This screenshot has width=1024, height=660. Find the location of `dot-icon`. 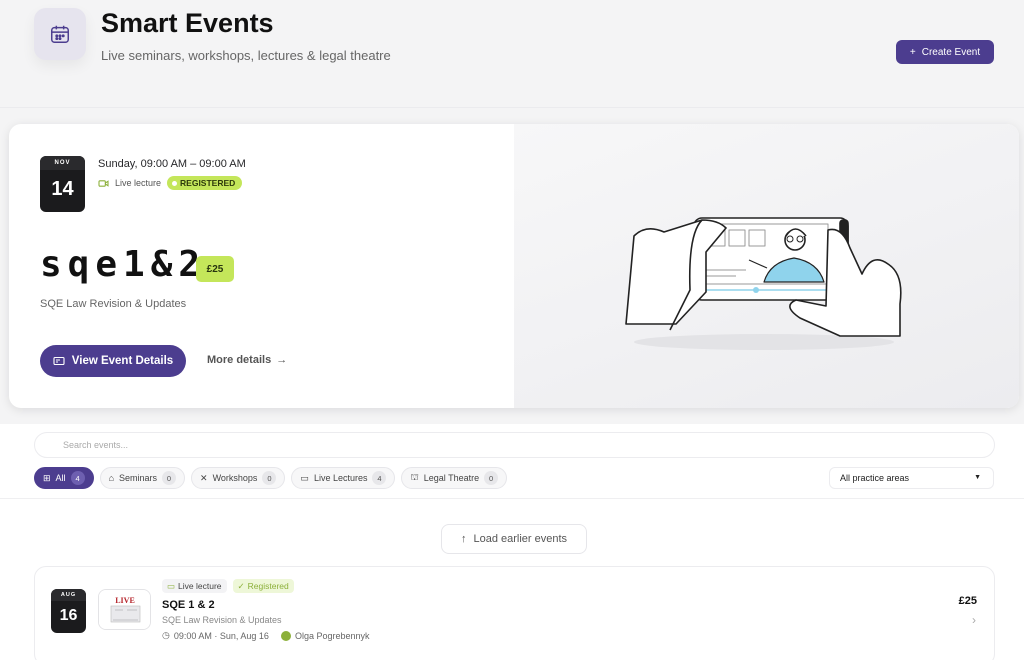

dot-icon is located at coordinates (175, 183).